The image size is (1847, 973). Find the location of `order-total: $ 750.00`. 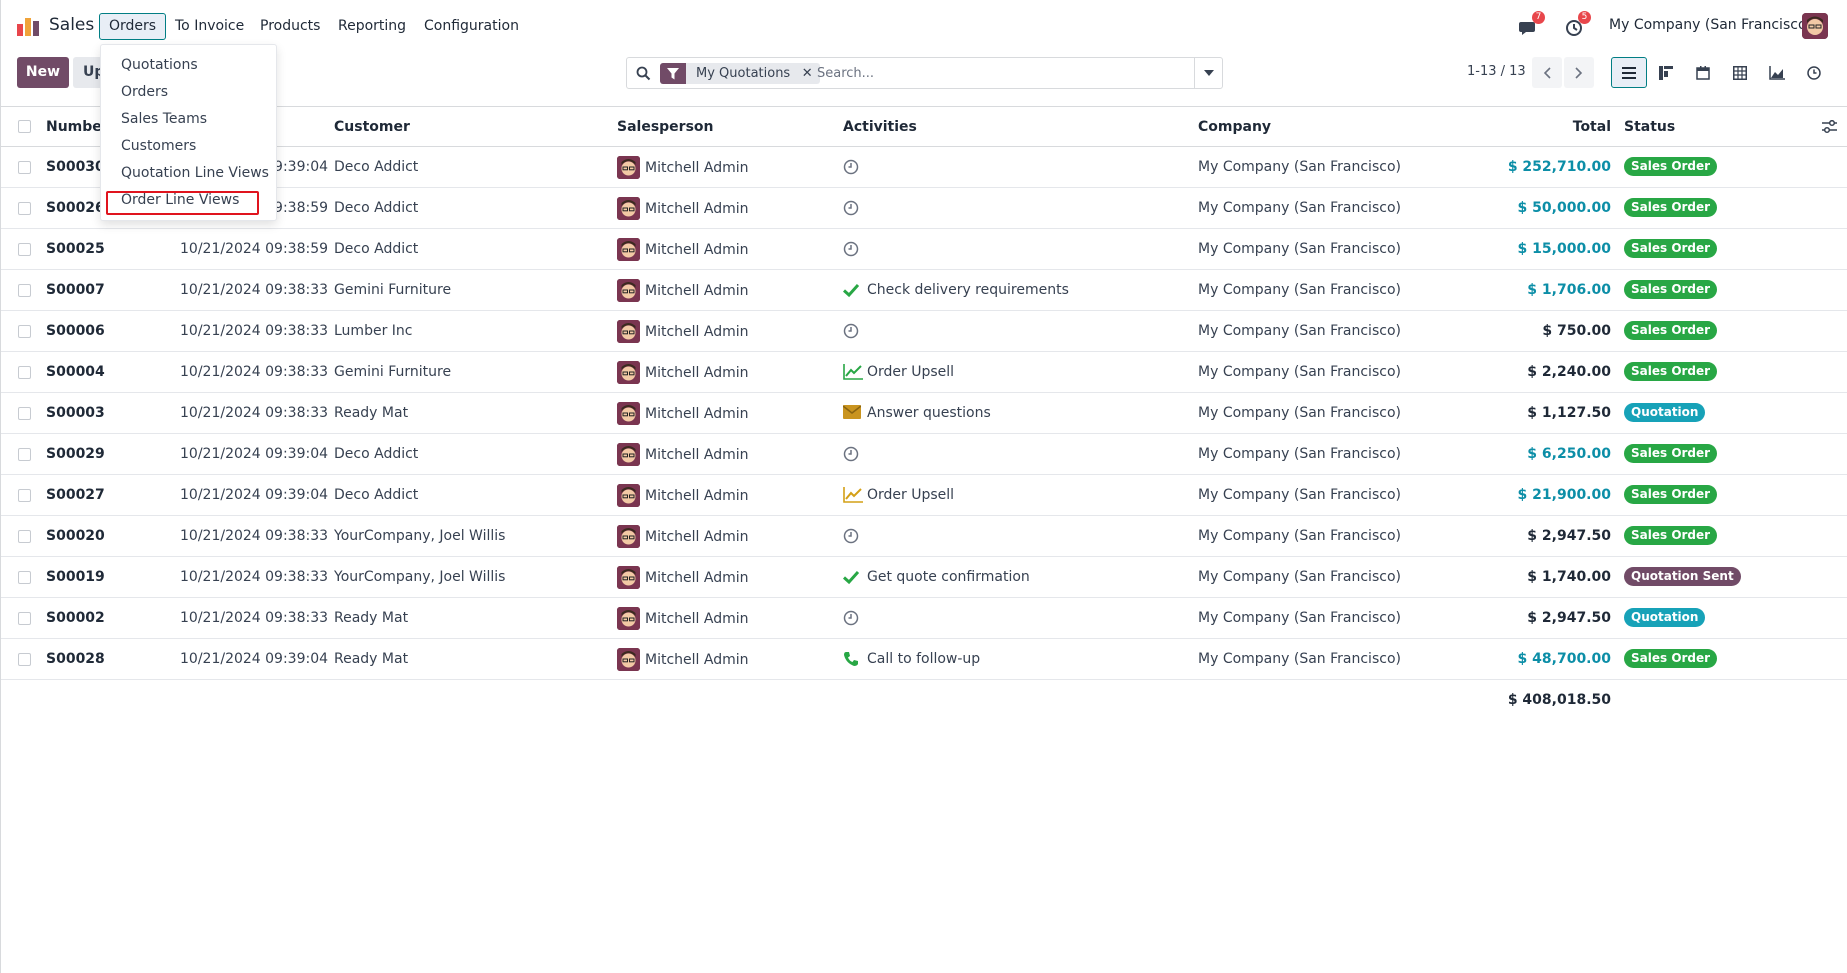

order-total: $ 750.00 is located at coordinates (1576, 331).